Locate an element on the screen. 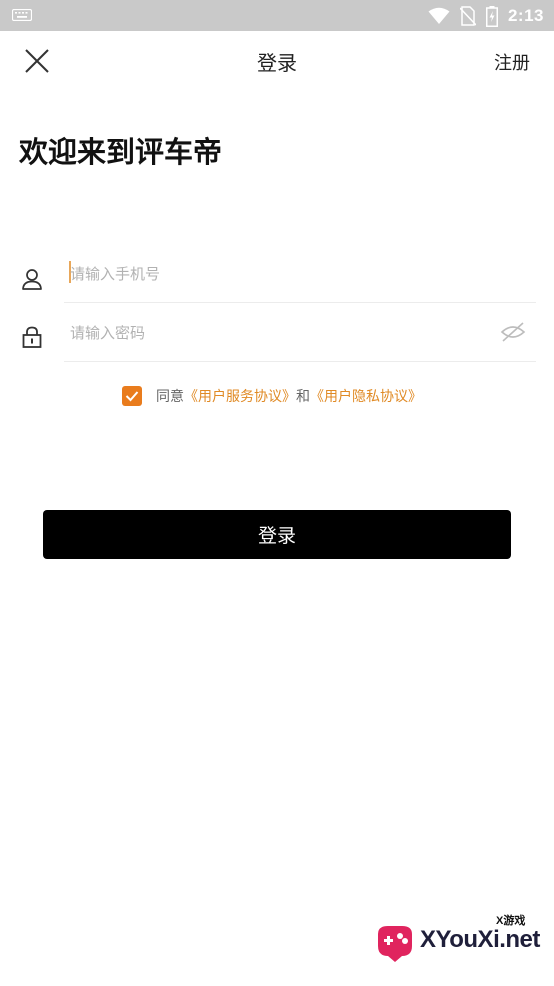  gamepad-logo-icon is located at coordinates (395, 944).